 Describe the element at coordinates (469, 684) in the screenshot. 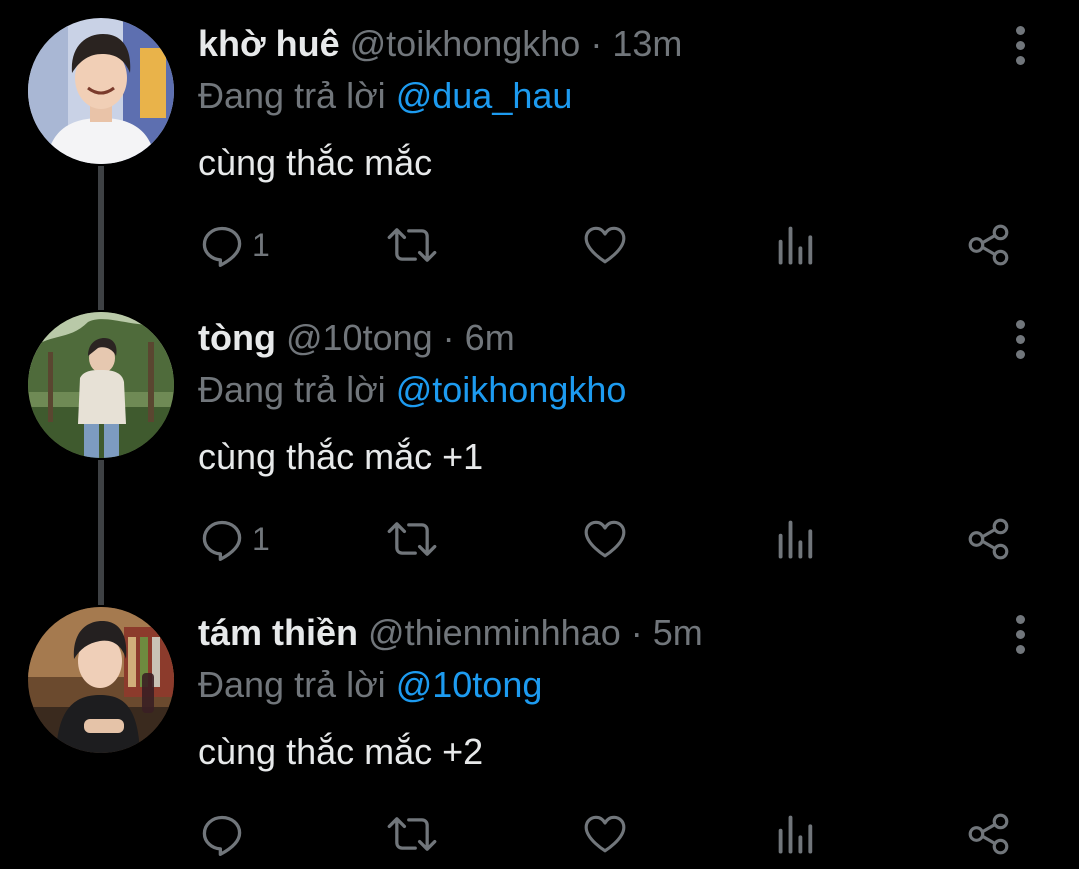

I see `replying-to-mention: @10tong` at that location.